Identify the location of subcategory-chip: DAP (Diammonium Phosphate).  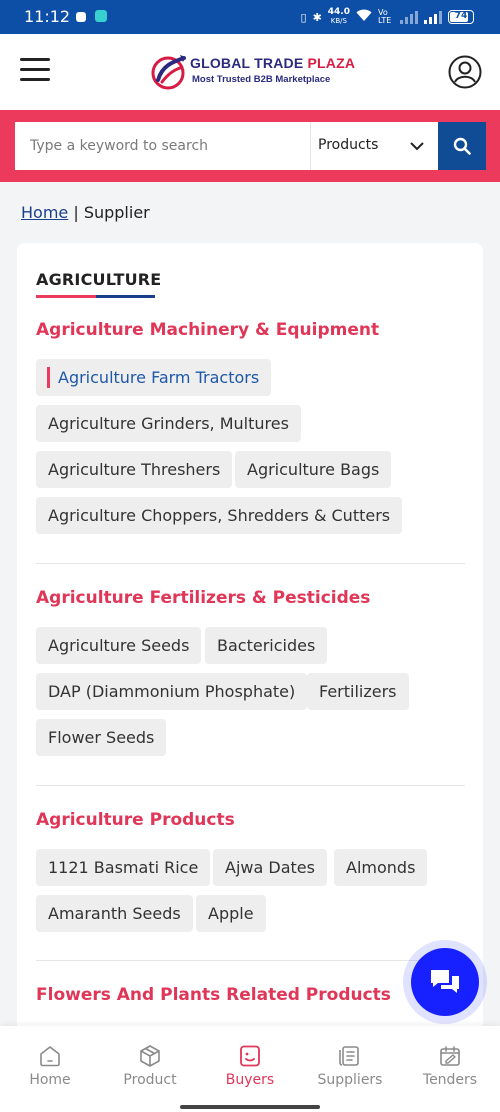
(172, 691).